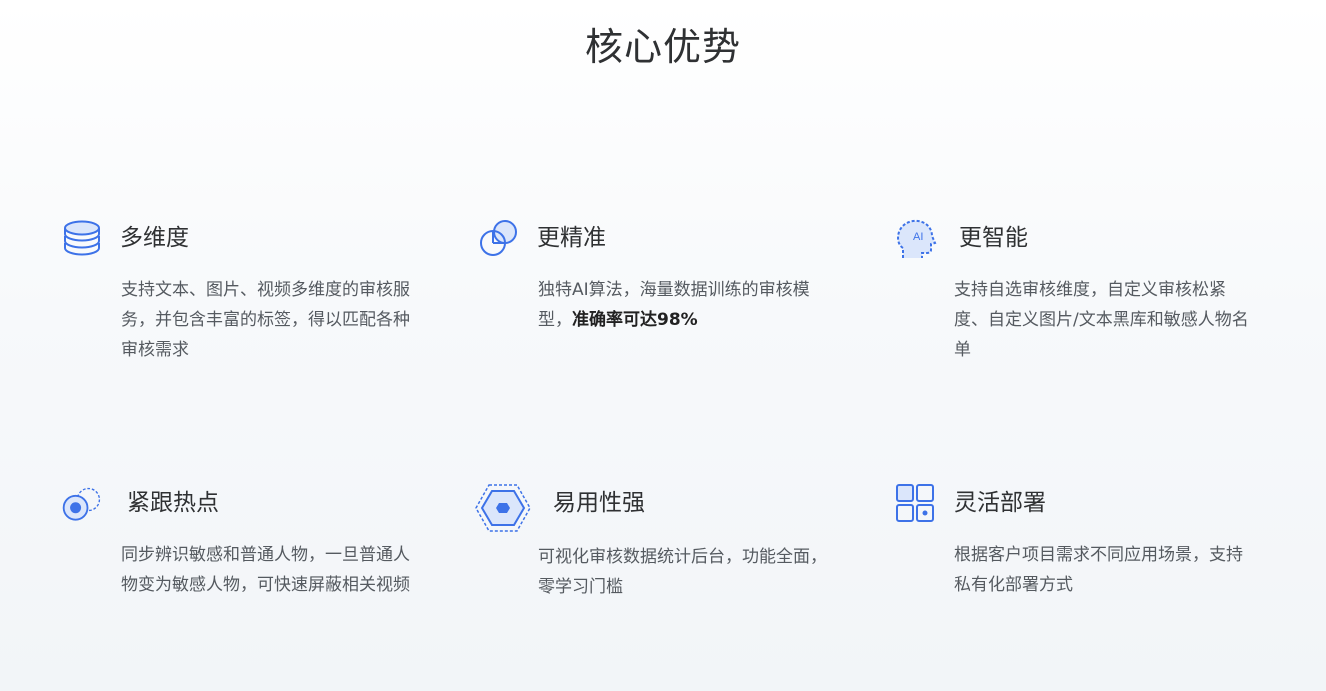 Image resolution: width=1326 pixels, height=691 pixels. I want to click on hexagon-icon, so click(503, 508).